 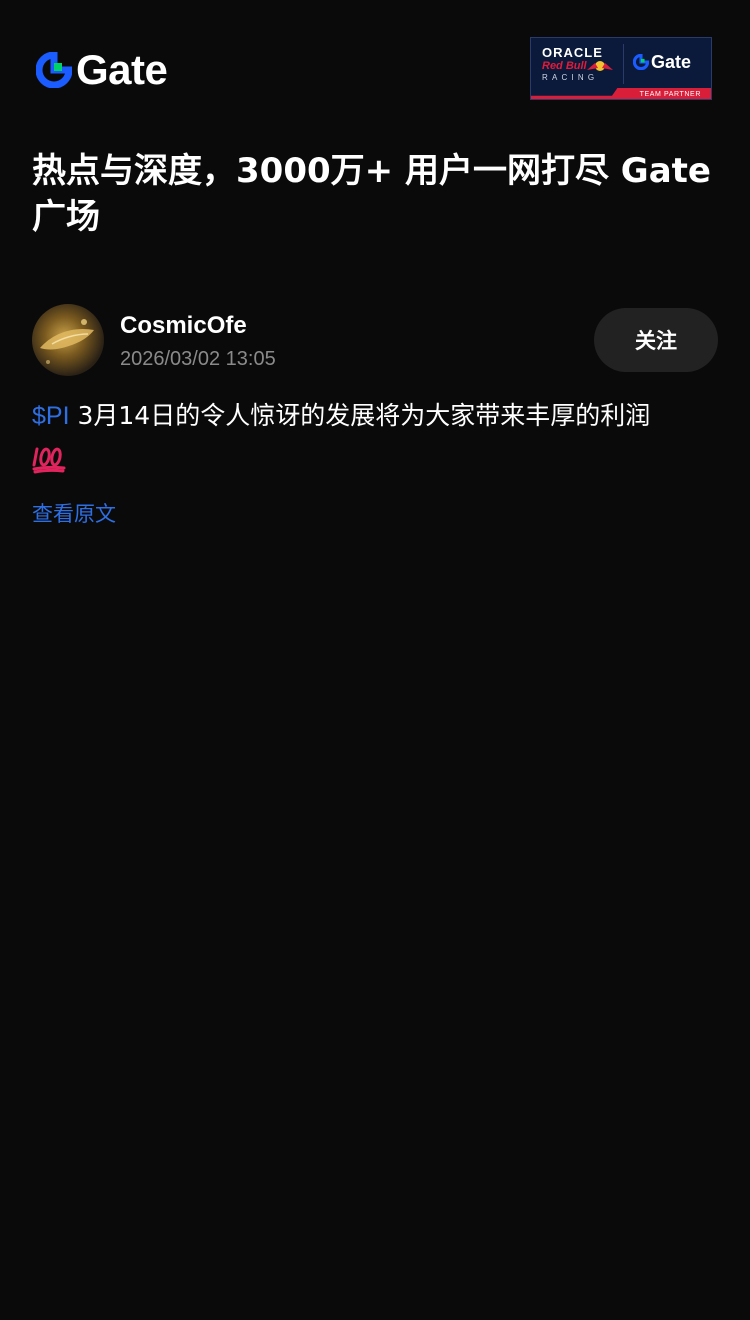 I want to click on follow-button: 关注, so click(x=656, y=340).